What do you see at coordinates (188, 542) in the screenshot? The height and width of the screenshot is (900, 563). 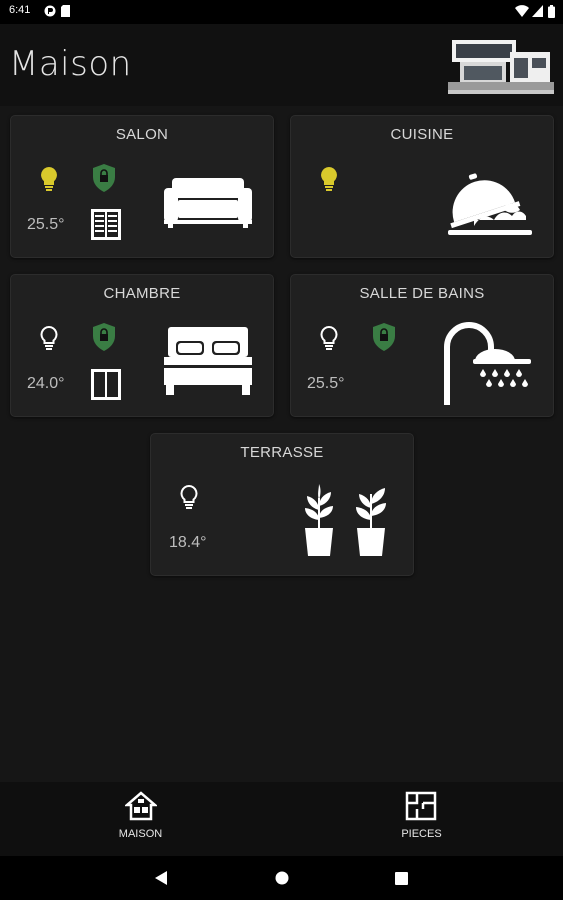 I see `temperature: 18.4°` at bounding box center [188, 542].